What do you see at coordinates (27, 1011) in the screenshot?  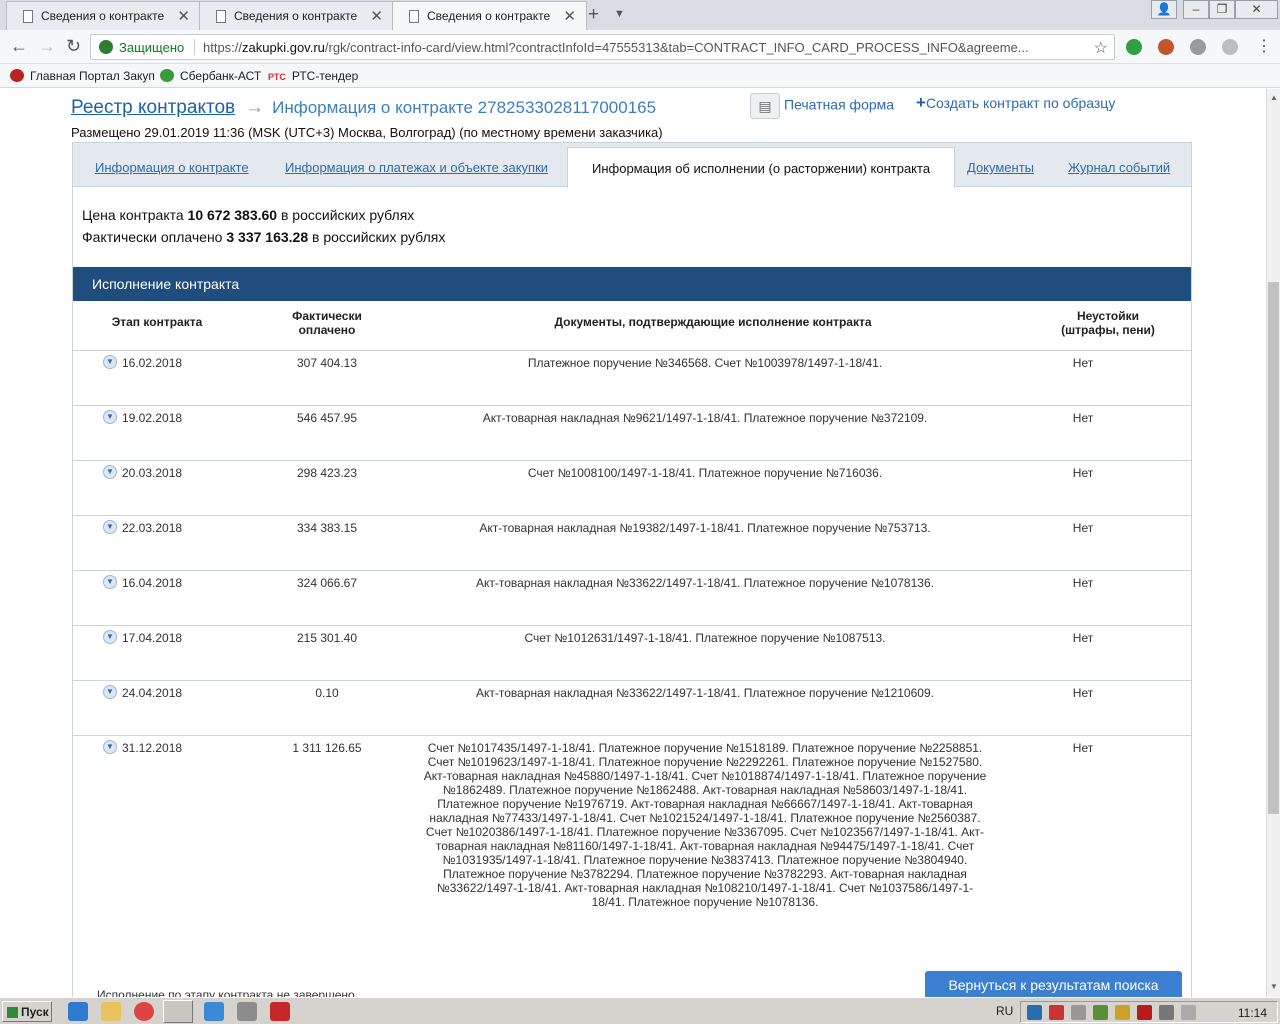 I see `start-button: Пуск` at bounding box center [27, 1011].